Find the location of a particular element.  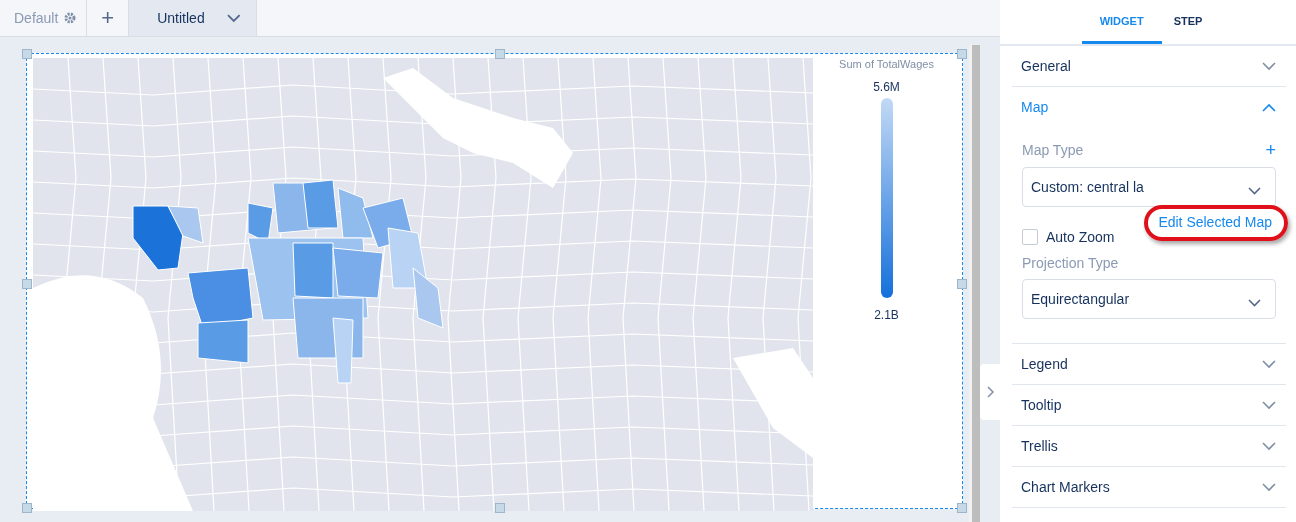

collapse-panel-button is located at coordinates (990, 392).